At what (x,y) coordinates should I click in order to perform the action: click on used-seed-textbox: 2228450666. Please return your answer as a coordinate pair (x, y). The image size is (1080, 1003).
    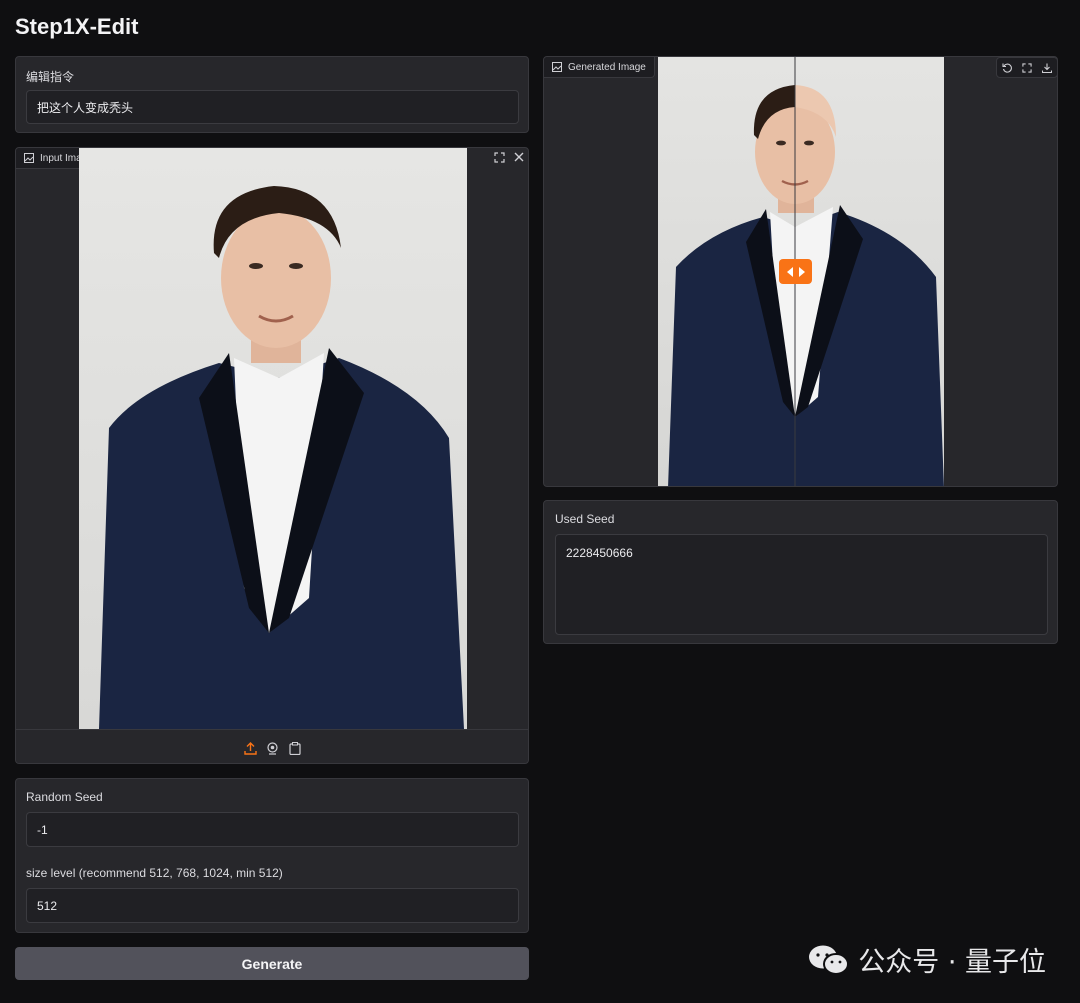
    Looking at the image, I should click on (801, 584).